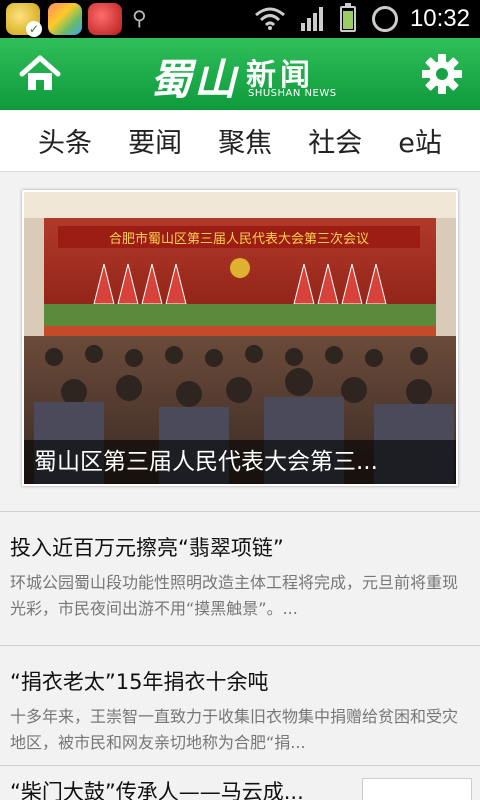 The width and height of the screenshot is (480, 800). I want to click on wifi-icon, so click(269, 18).